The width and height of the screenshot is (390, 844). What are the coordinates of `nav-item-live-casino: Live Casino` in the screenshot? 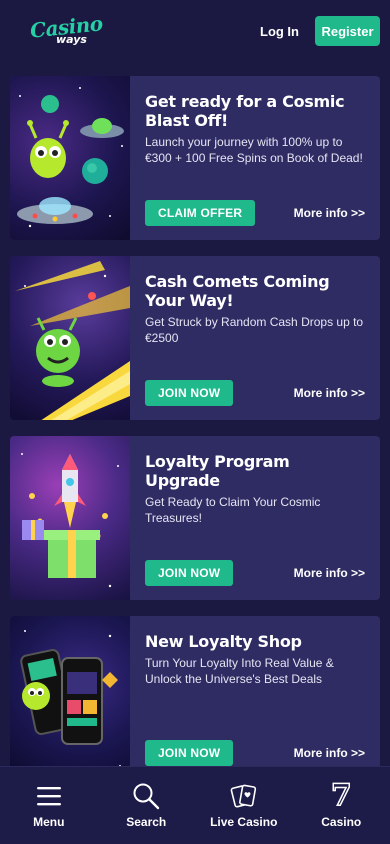 It's located at (244, 805).